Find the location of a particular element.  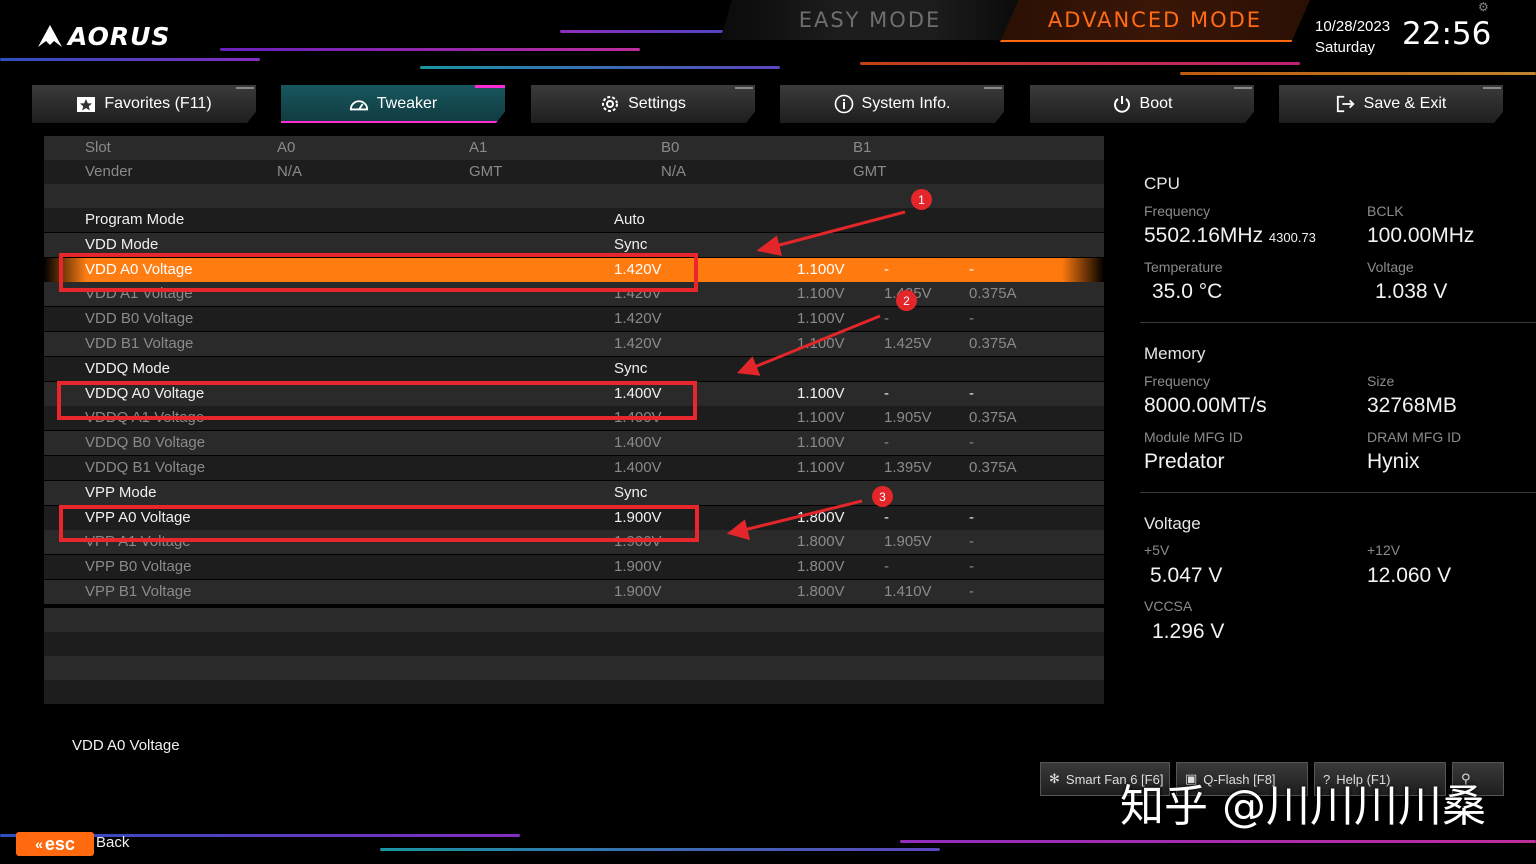

memory-frequency-label: Frequency is located at coordinates (1177, 381).